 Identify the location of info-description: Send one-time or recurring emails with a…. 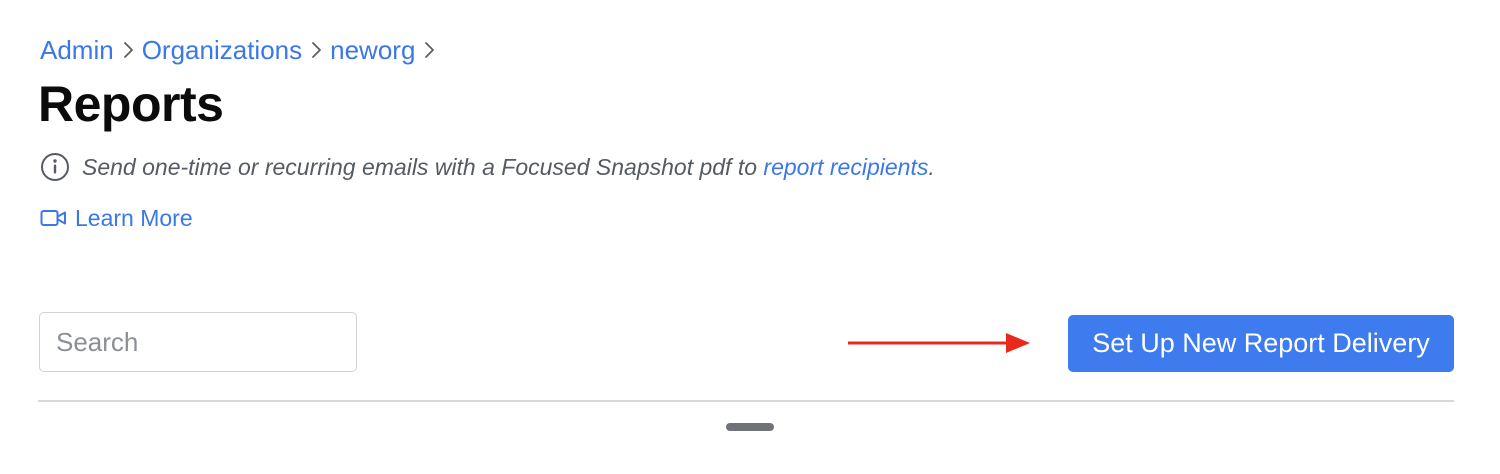
(487, 167).